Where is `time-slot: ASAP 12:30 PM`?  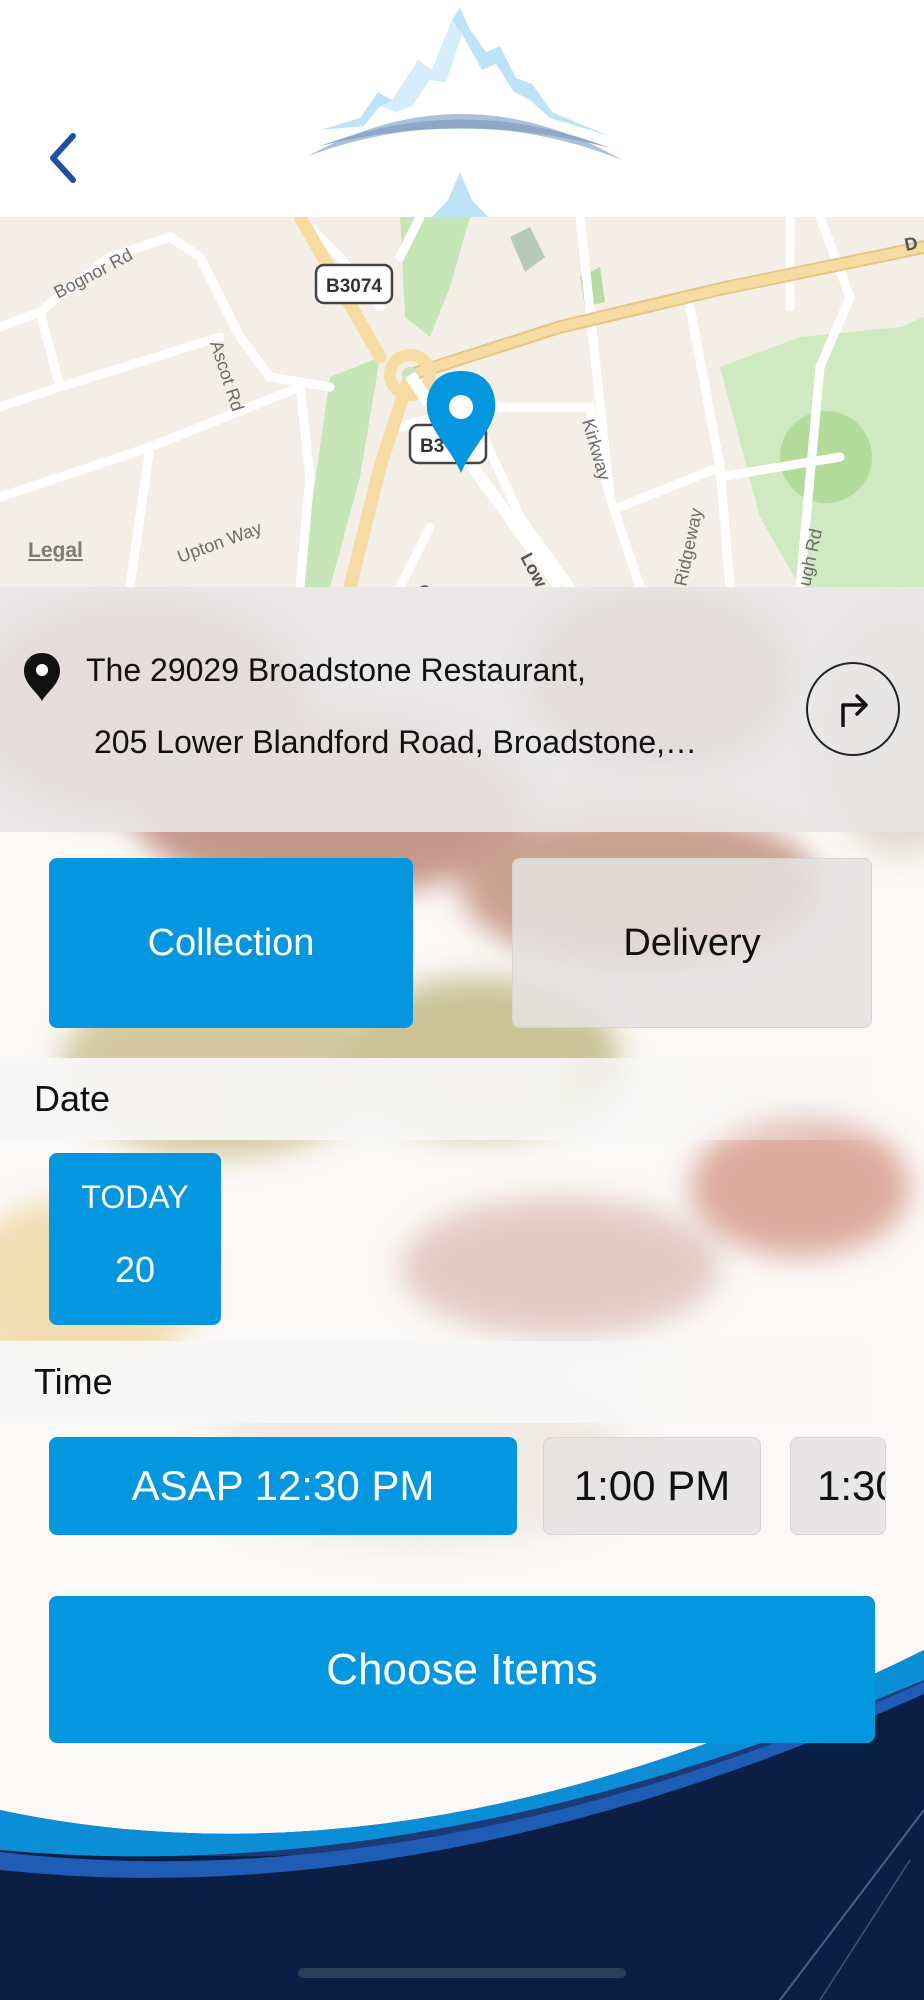
time-slot: ASAP 12:30 PM is located at coordinates (283, 1486).